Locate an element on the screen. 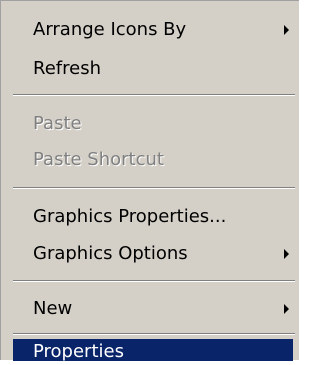  menu-item-label: Arrange Icons By is located at coordinates (110, 29).